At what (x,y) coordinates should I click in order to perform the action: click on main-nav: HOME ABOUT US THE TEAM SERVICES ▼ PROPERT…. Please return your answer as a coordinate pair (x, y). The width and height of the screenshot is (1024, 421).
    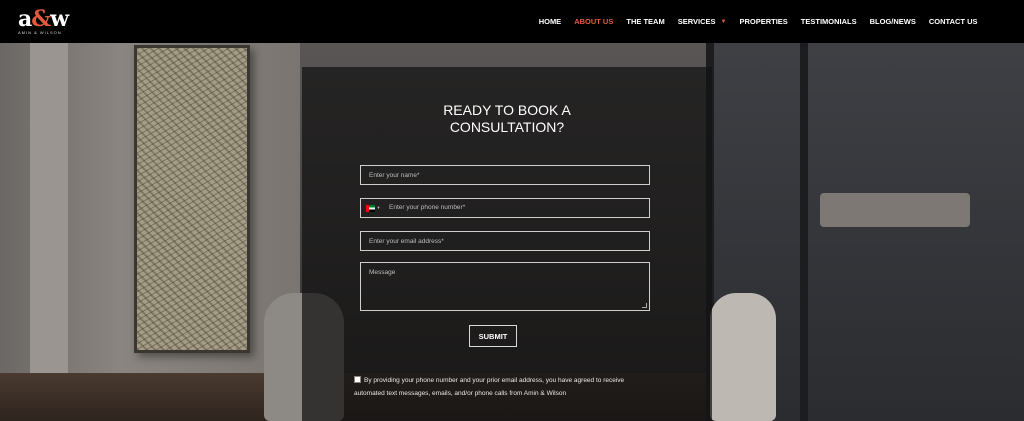
    Looking at the image, I should click on (758, 21).